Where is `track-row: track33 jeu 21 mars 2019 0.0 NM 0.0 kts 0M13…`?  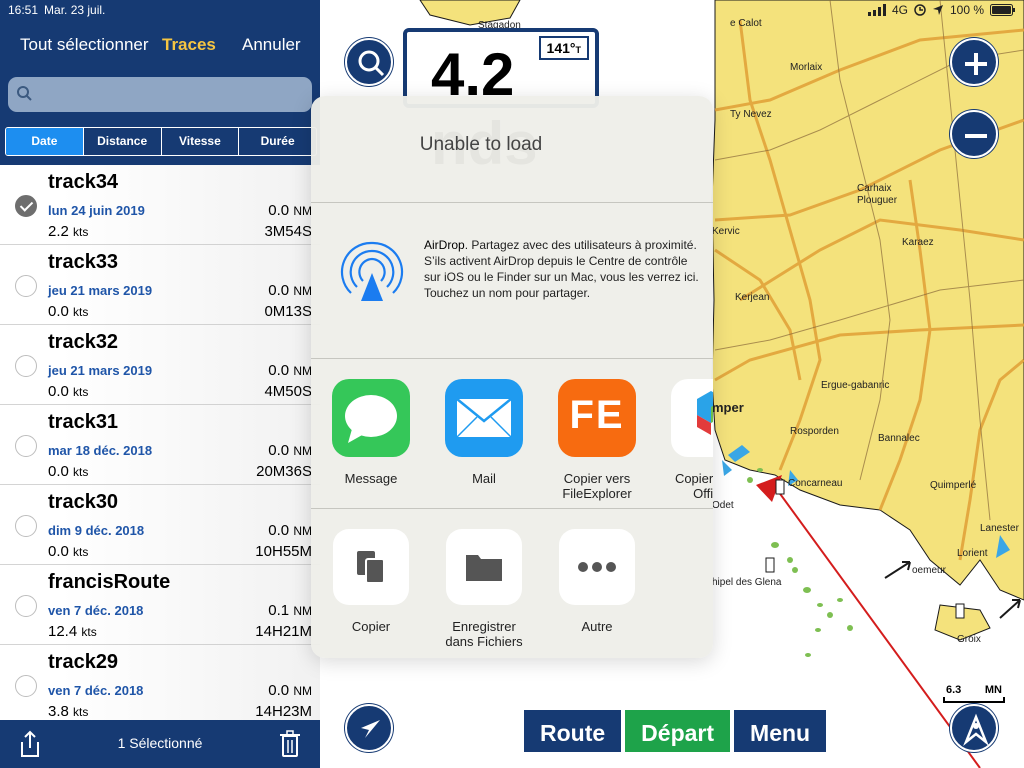
track-row: track33 jeu 21 mars 2019 0.0 NM 0.0 kts 0M13… is located at coordinates (160, 285).